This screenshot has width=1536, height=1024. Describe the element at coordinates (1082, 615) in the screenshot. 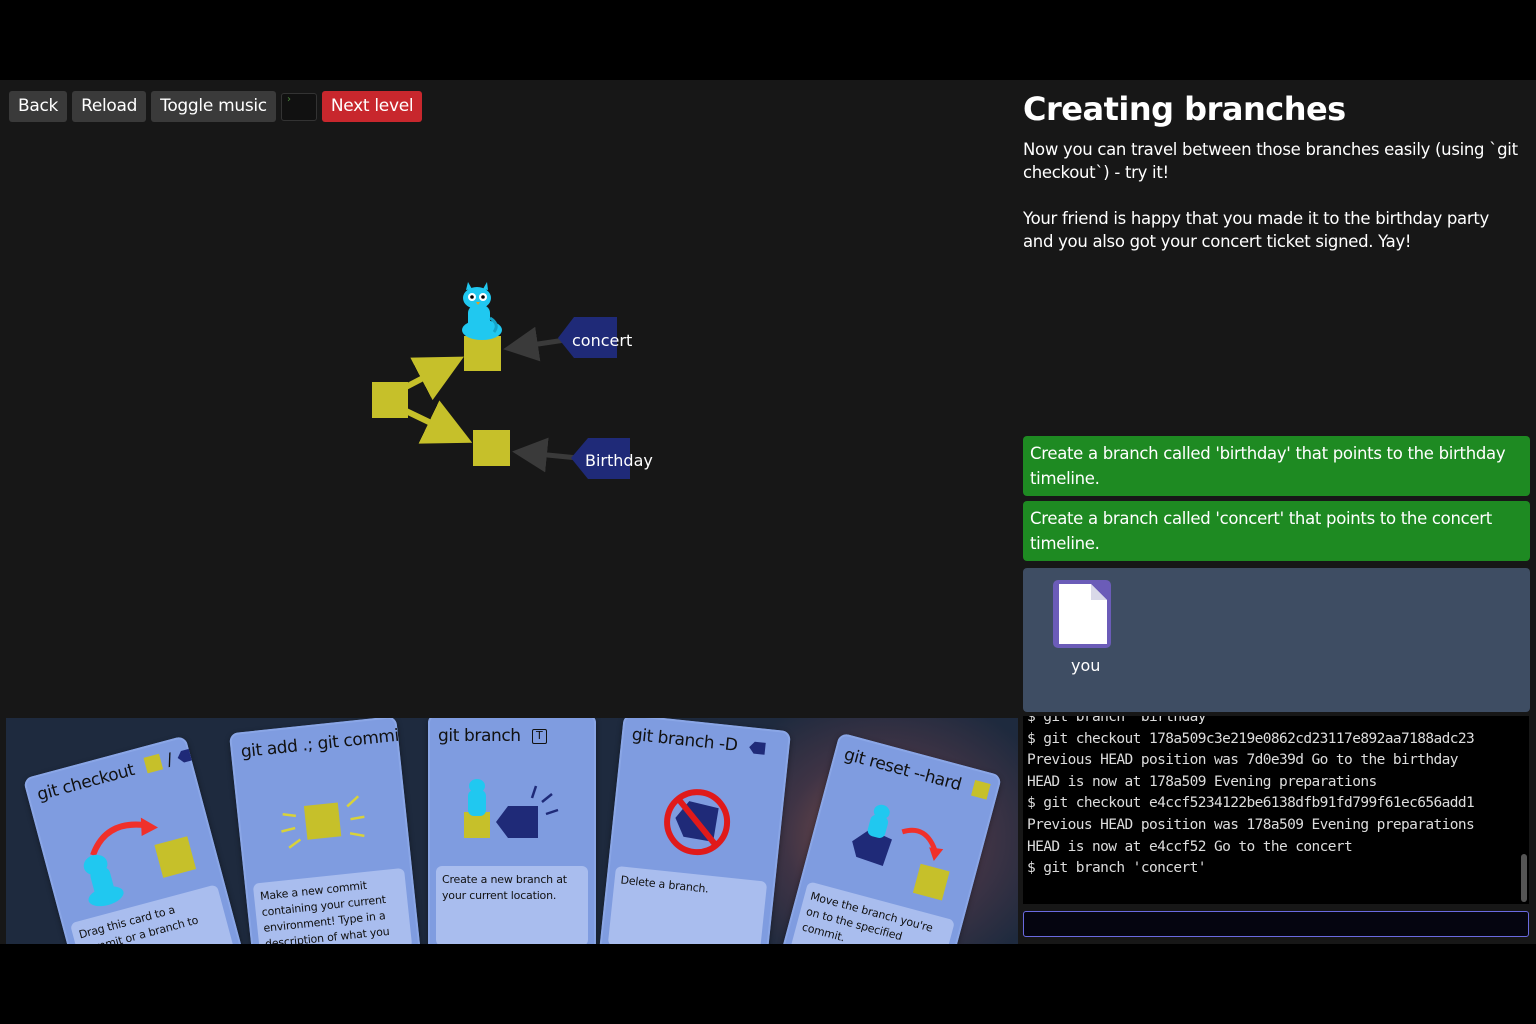

I see `file-icon` at that location.